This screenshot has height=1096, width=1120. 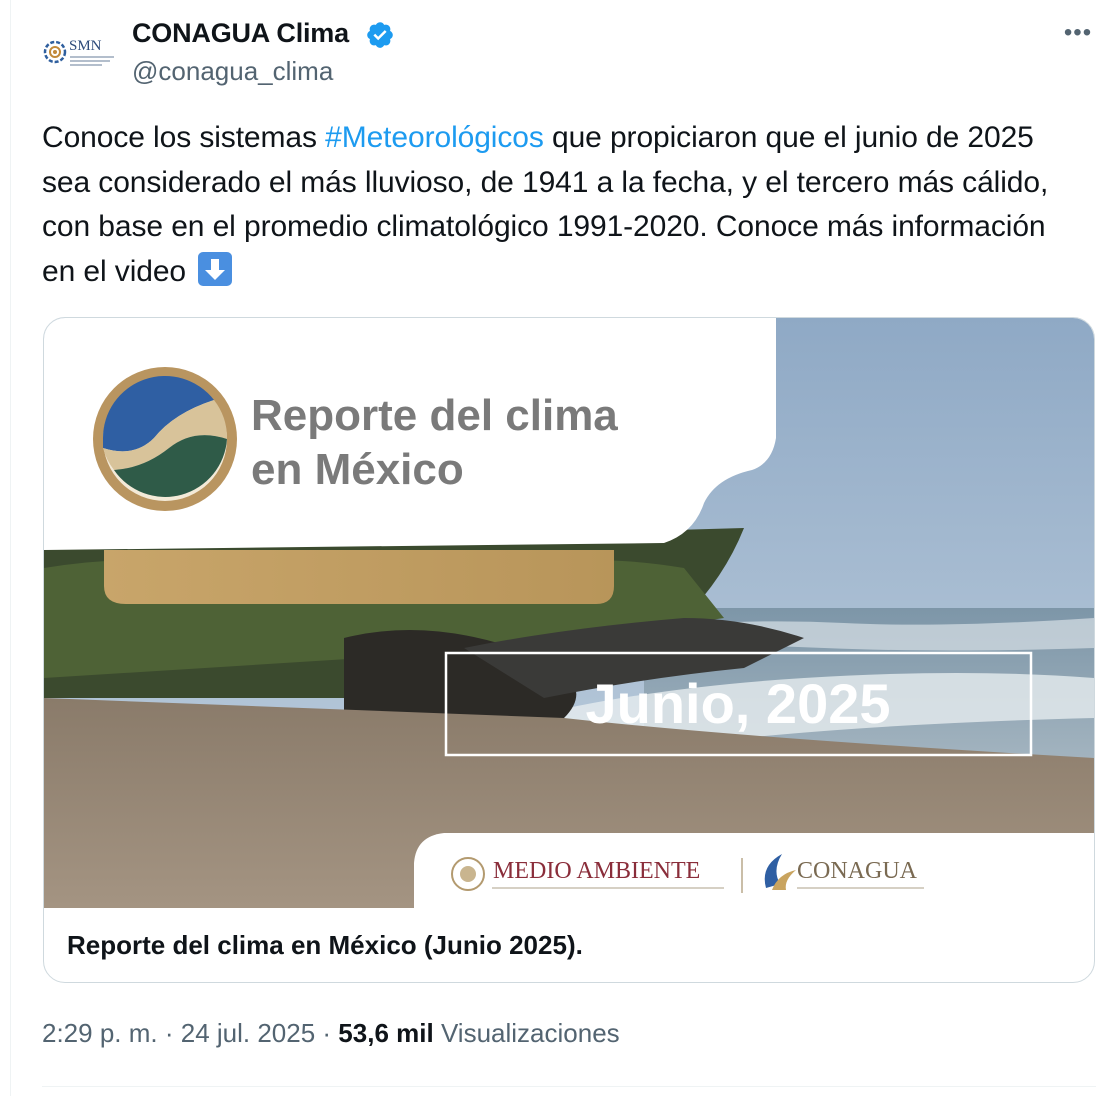 I want to click on footer-logo-conagua: CONAGUA, so click(x=857, y=871).